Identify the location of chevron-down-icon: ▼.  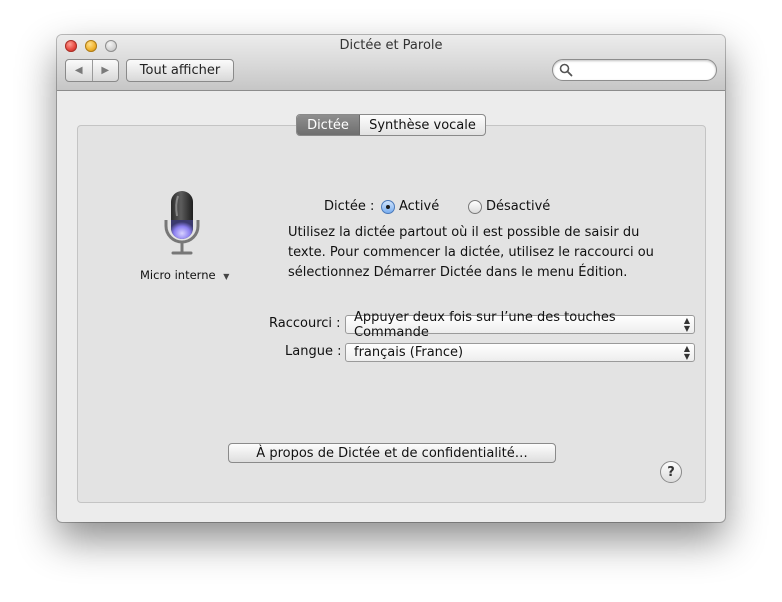
(226, 276).